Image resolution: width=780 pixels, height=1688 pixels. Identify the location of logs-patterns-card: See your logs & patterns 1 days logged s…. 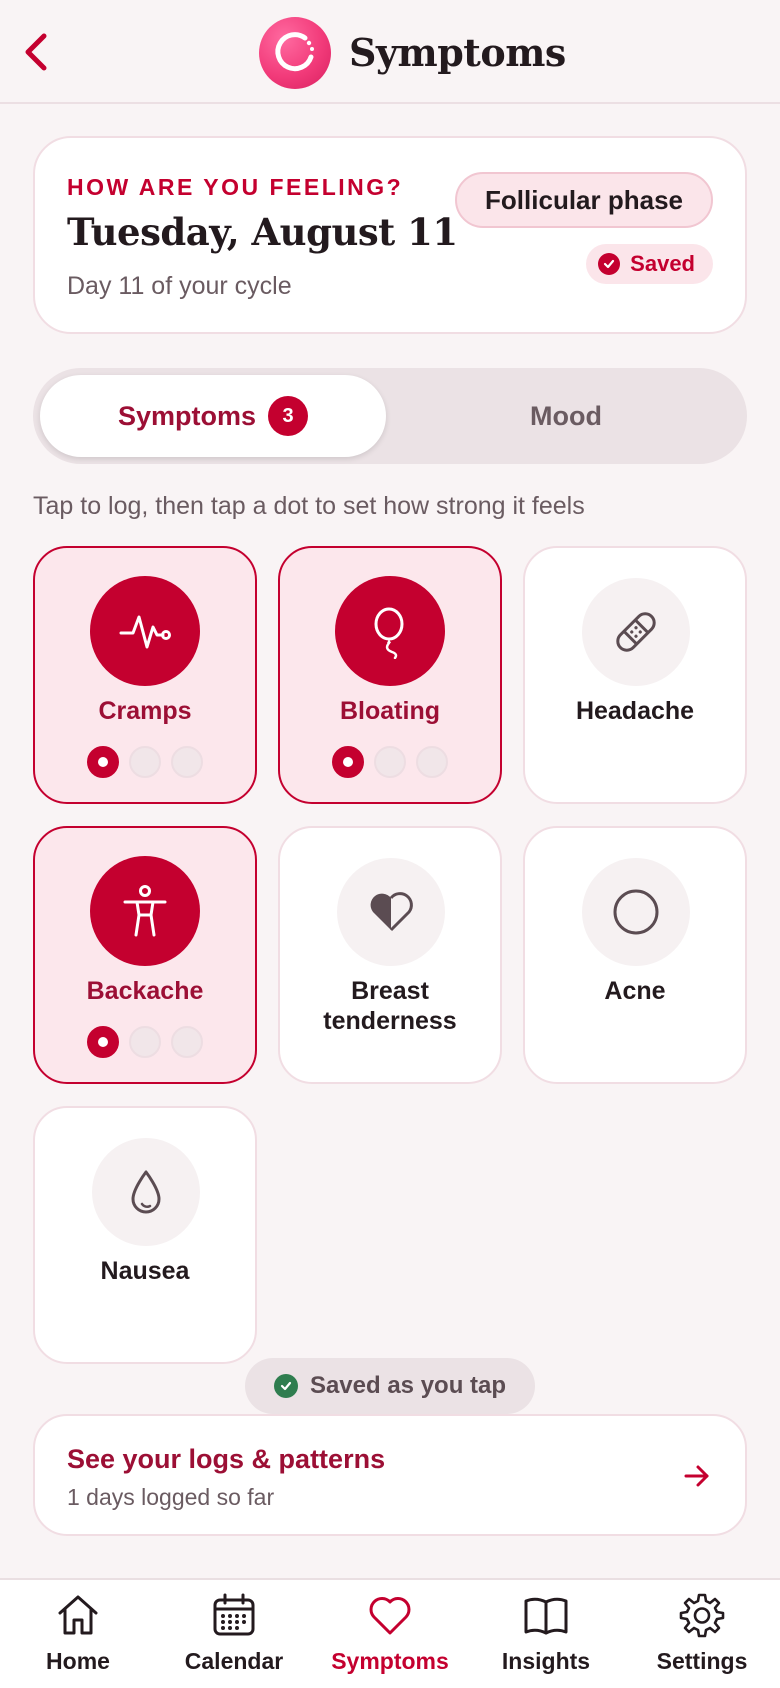
(390, 1475).